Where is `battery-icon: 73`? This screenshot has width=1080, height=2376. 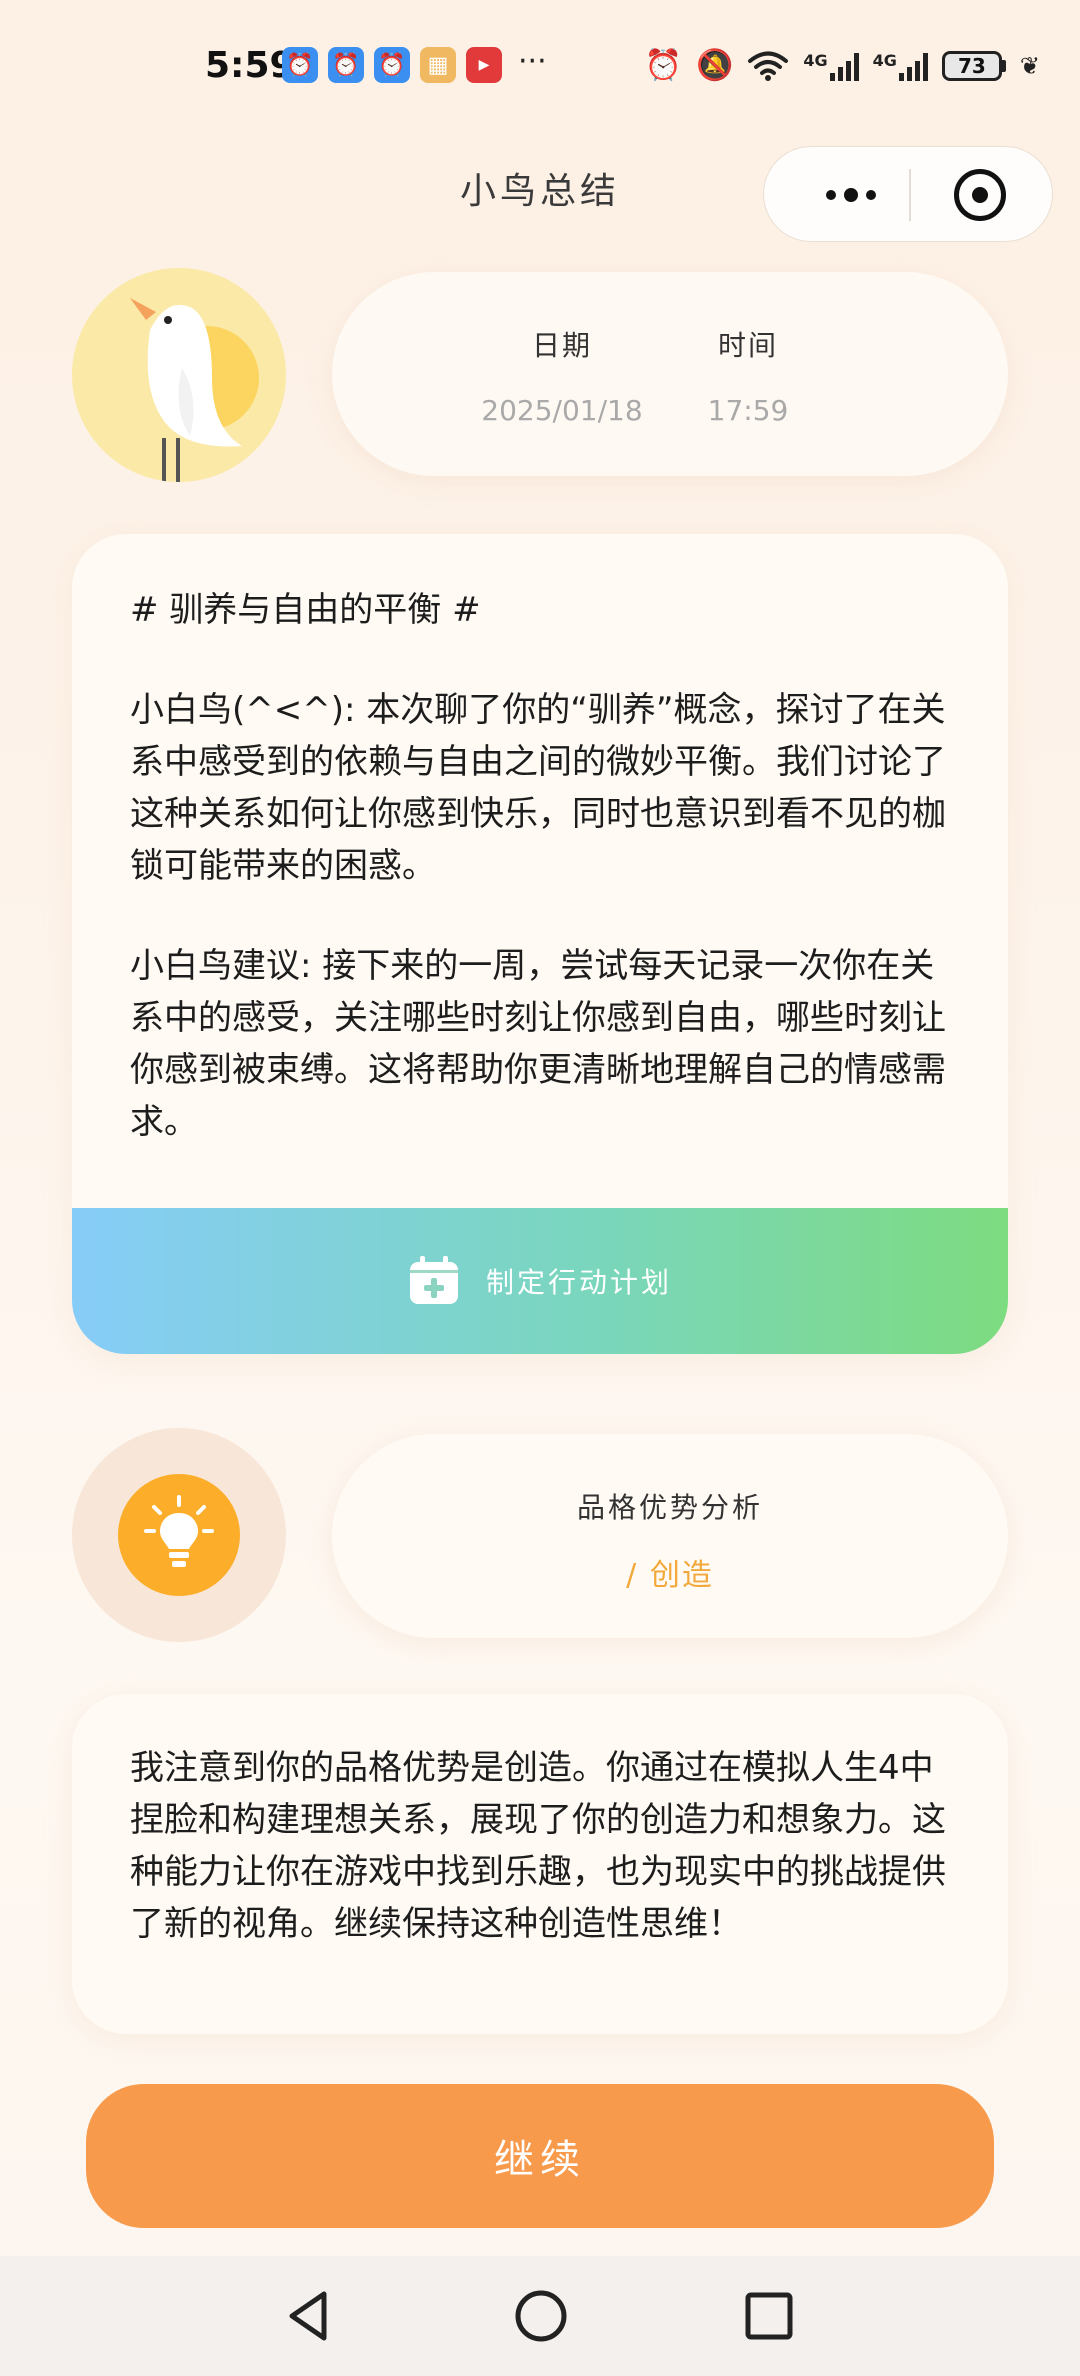 battery-icon: 73 is located at coordinates (971, 66).